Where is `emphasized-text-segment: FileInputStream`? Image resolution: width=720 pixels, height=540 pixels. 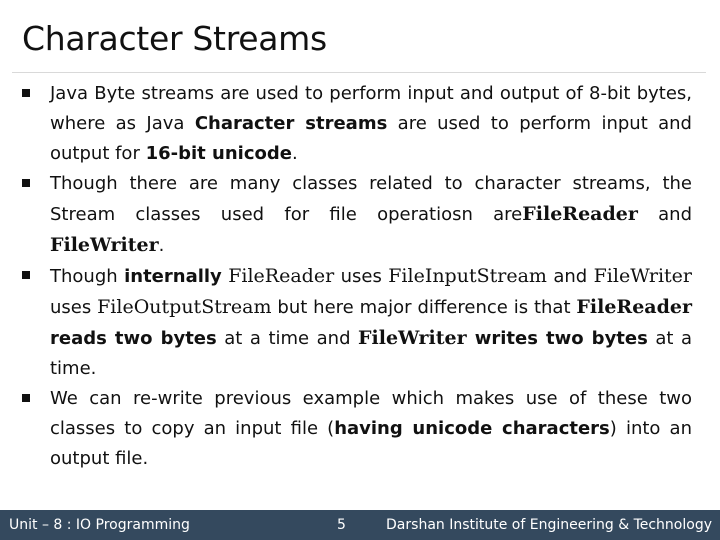
emphasized-text-segment: FileInputStream is located at coordinates (467, 276).